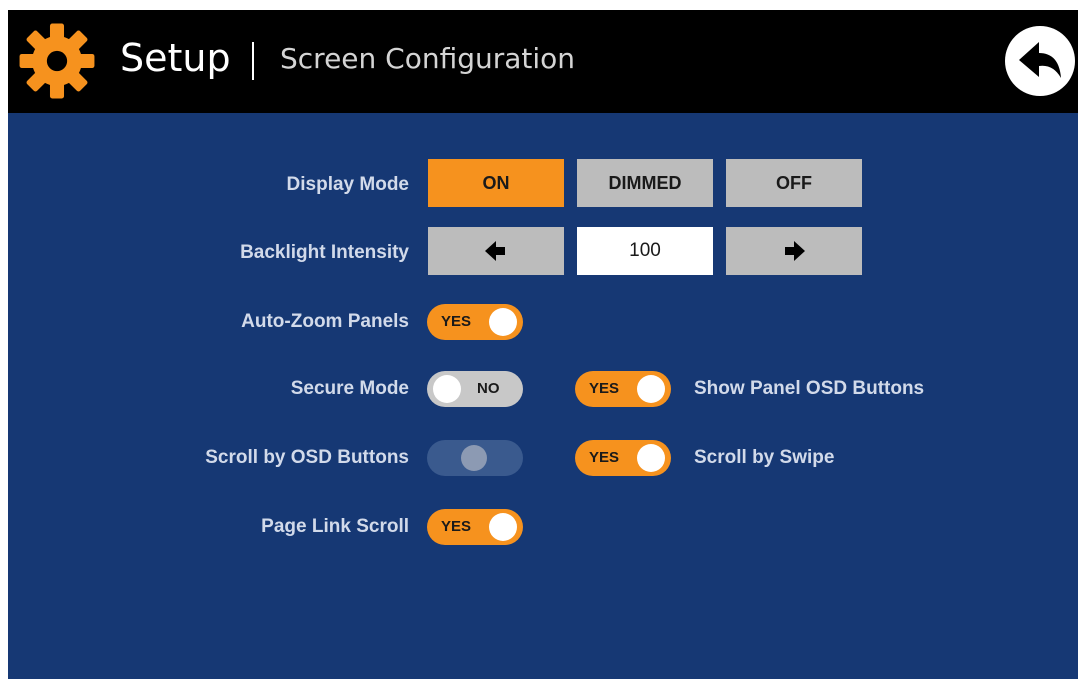  I want to click on backlight-decrease-button, so click(496, 251).